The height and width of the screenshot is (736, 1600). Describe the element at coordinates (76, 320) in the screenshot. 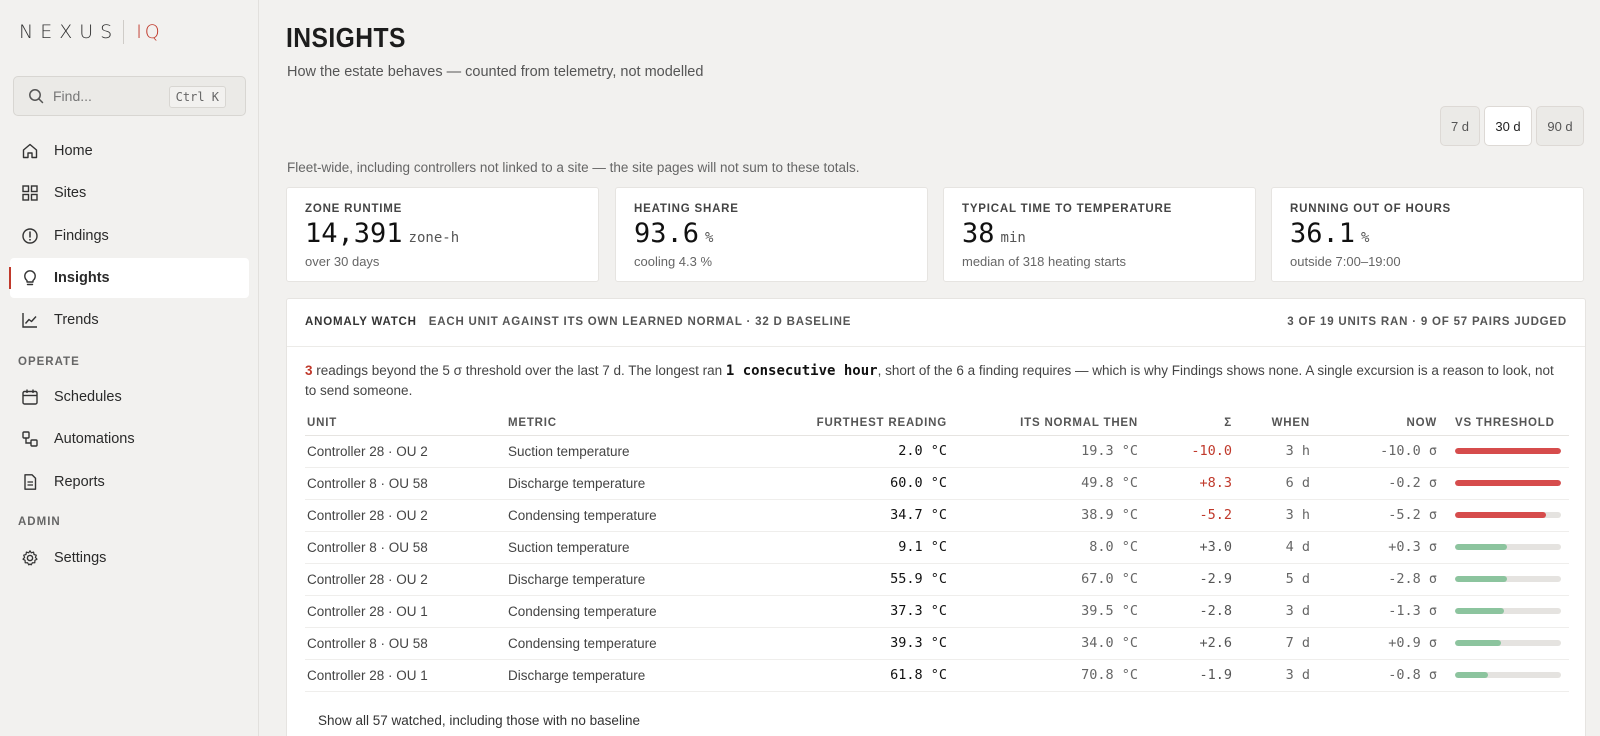

I see `sidebar-item-label: Trends` at that location.